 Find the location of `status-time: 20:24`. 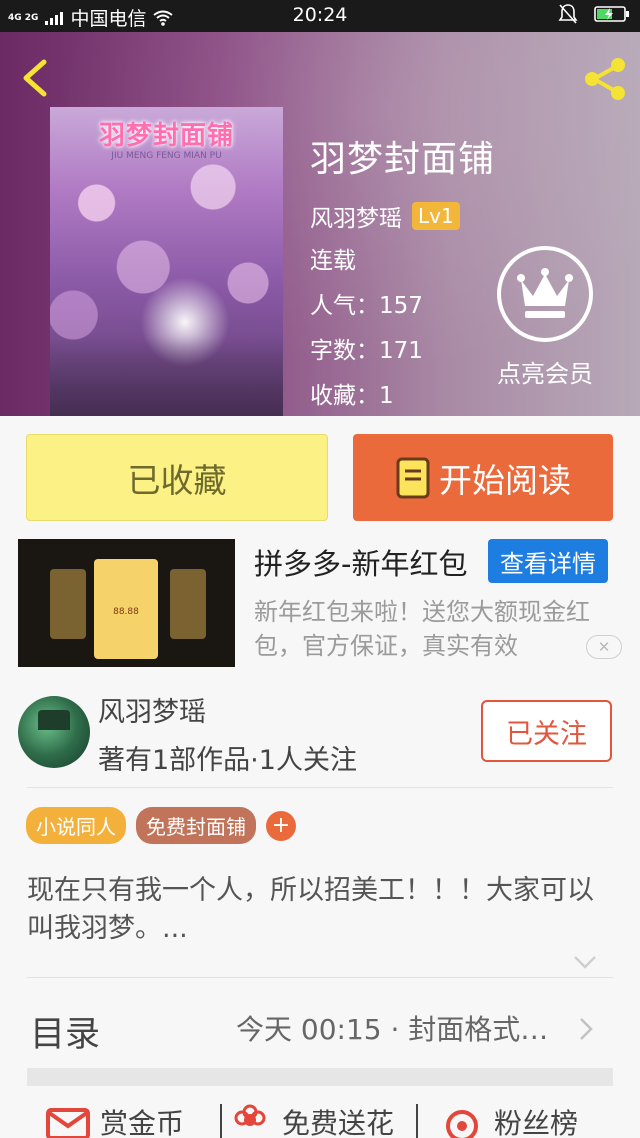

status-time: 20:24 is located at coordinates (320, 15).